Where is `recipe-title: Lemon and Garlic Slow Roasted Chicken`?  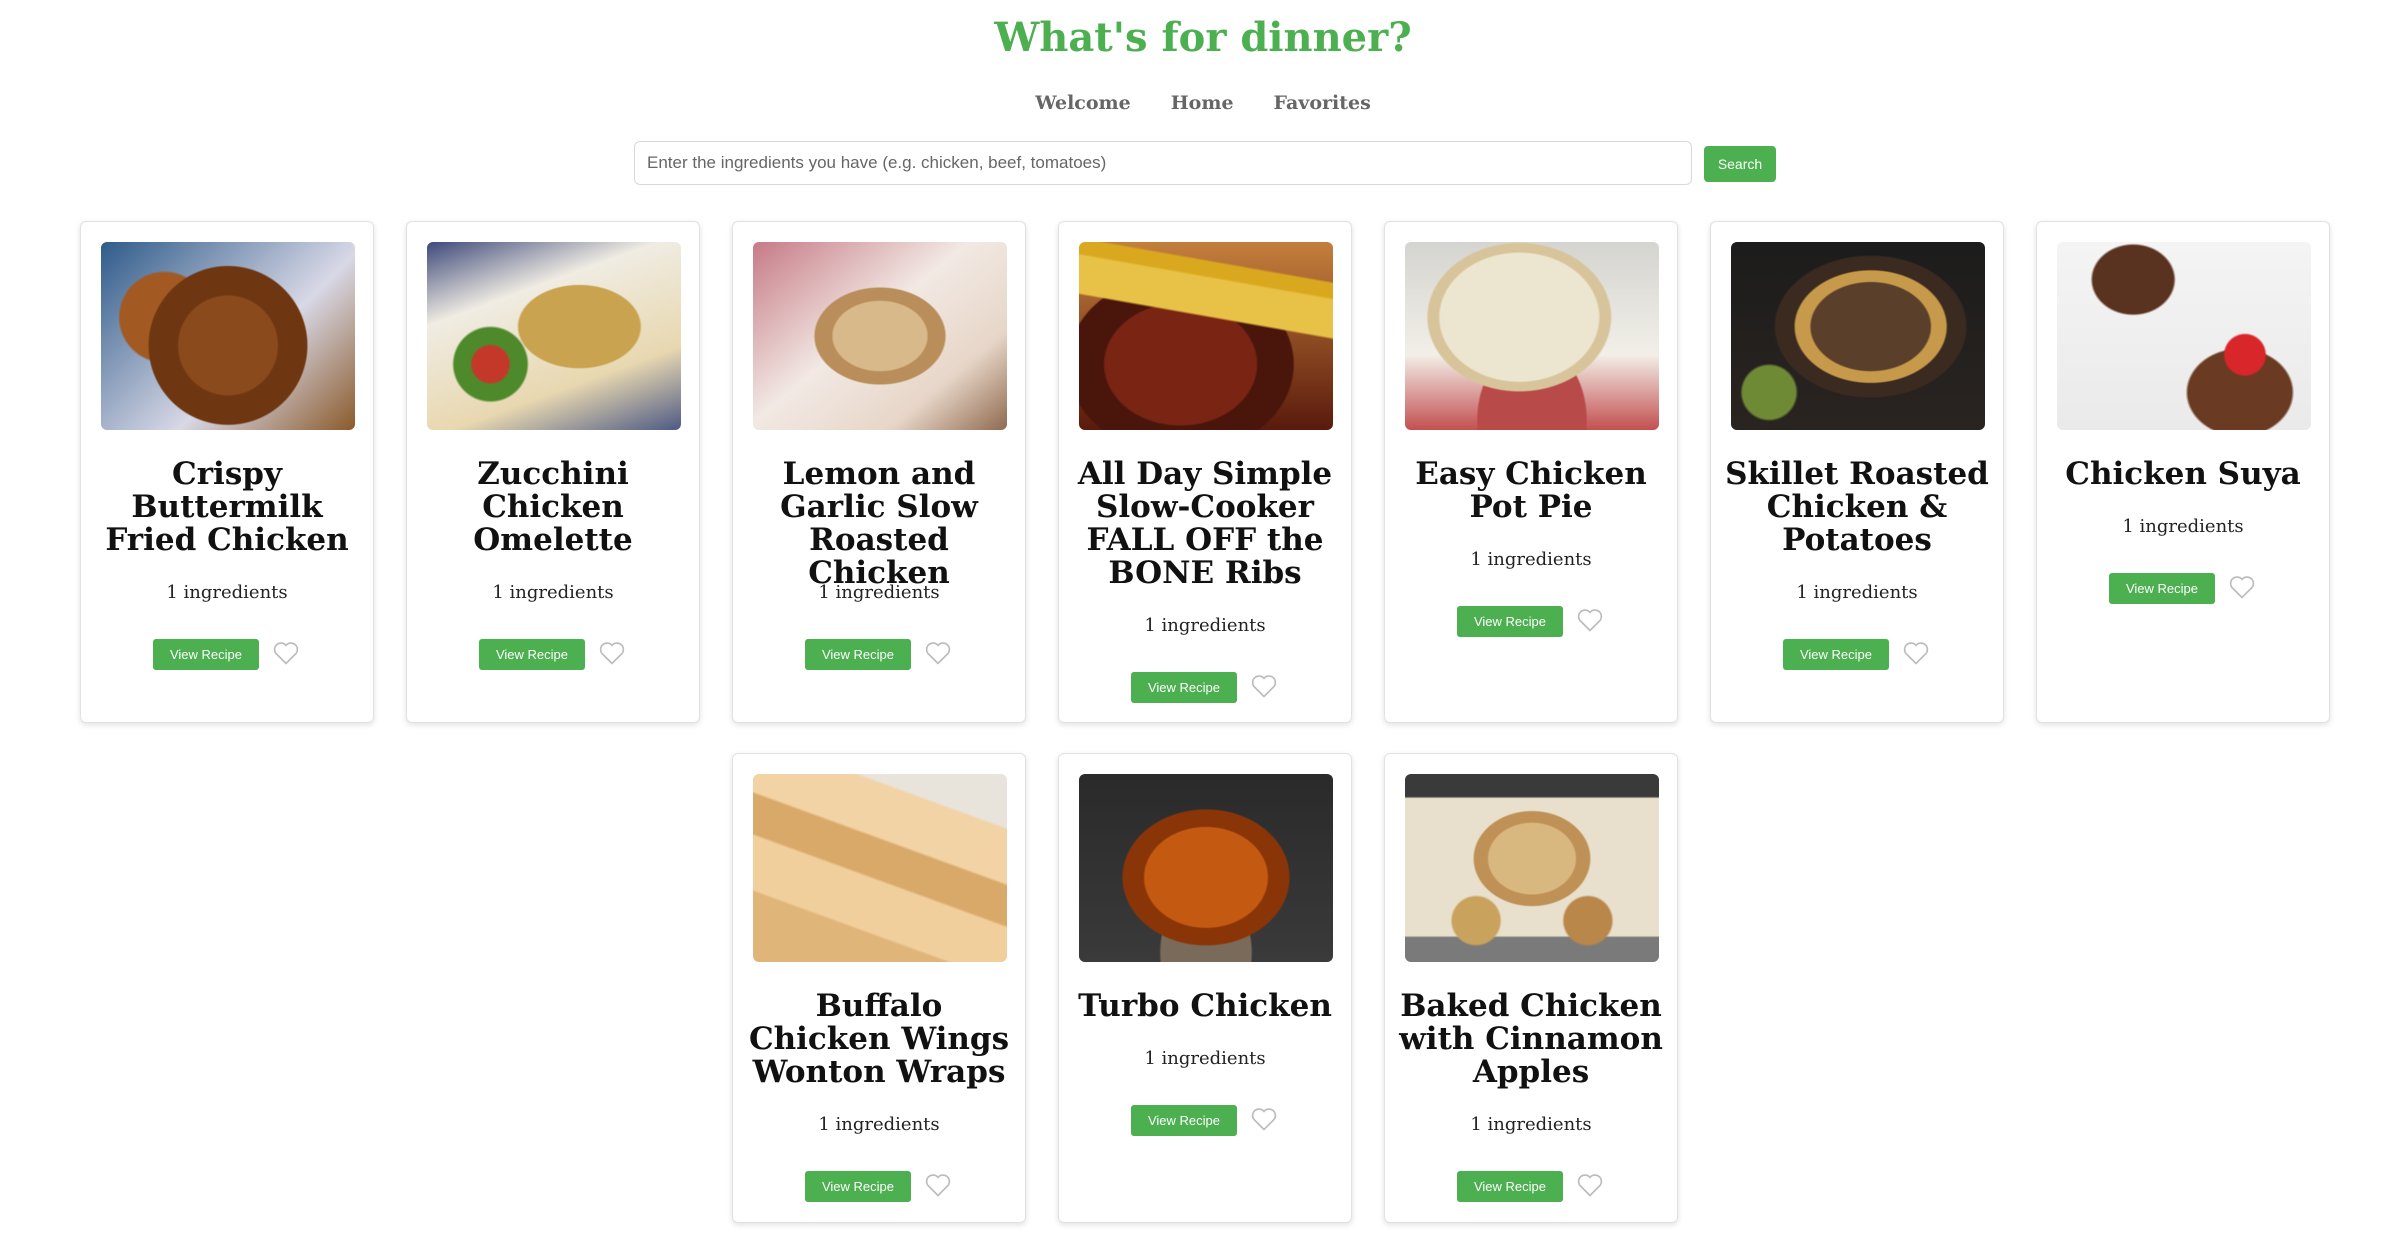
recipe-title: Lemon and Garlic Slow Roasted Chicken is located at coordinates (879, 523).